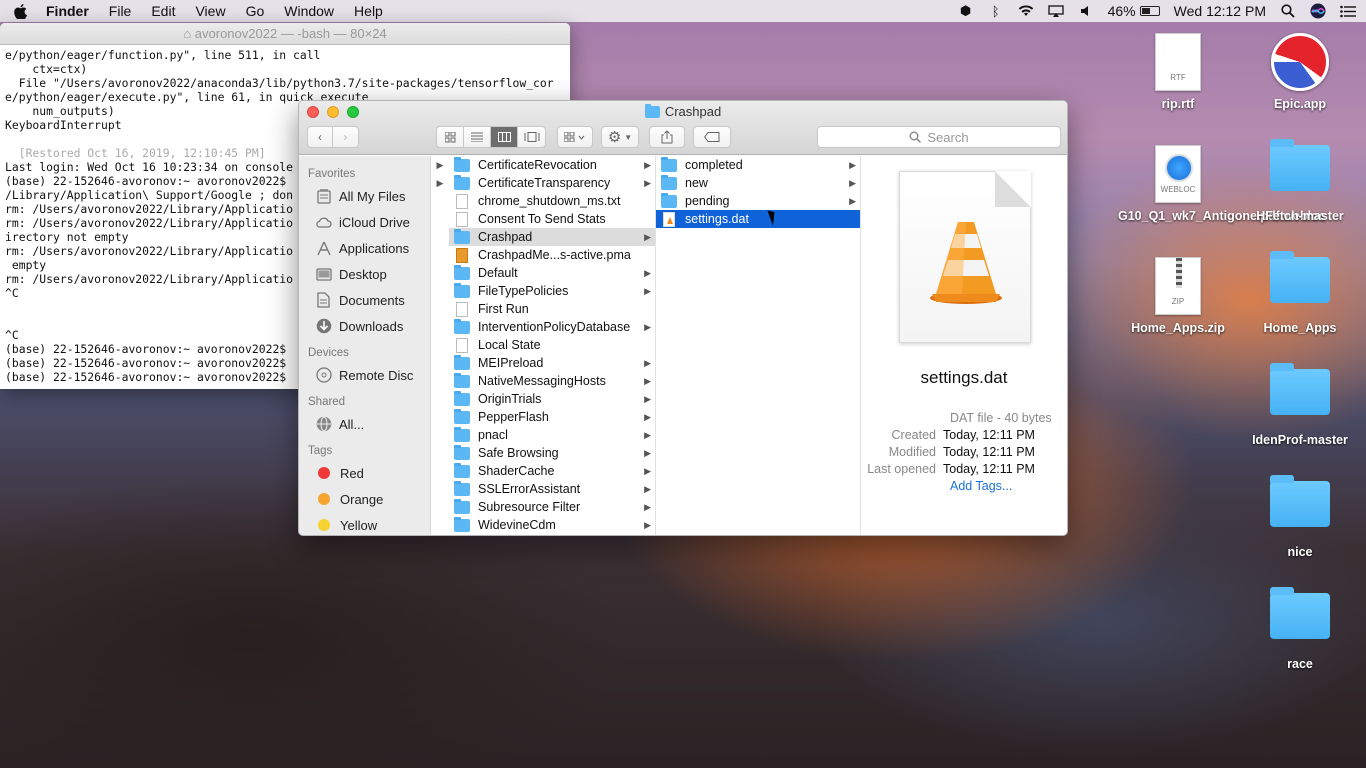 The height and width of the screenshot is (768, 1366). What do you see at coordinates (364, 300) in the screenshot?
I see `sidebar-item-documents: Documents` at bounding box center [364, 300].